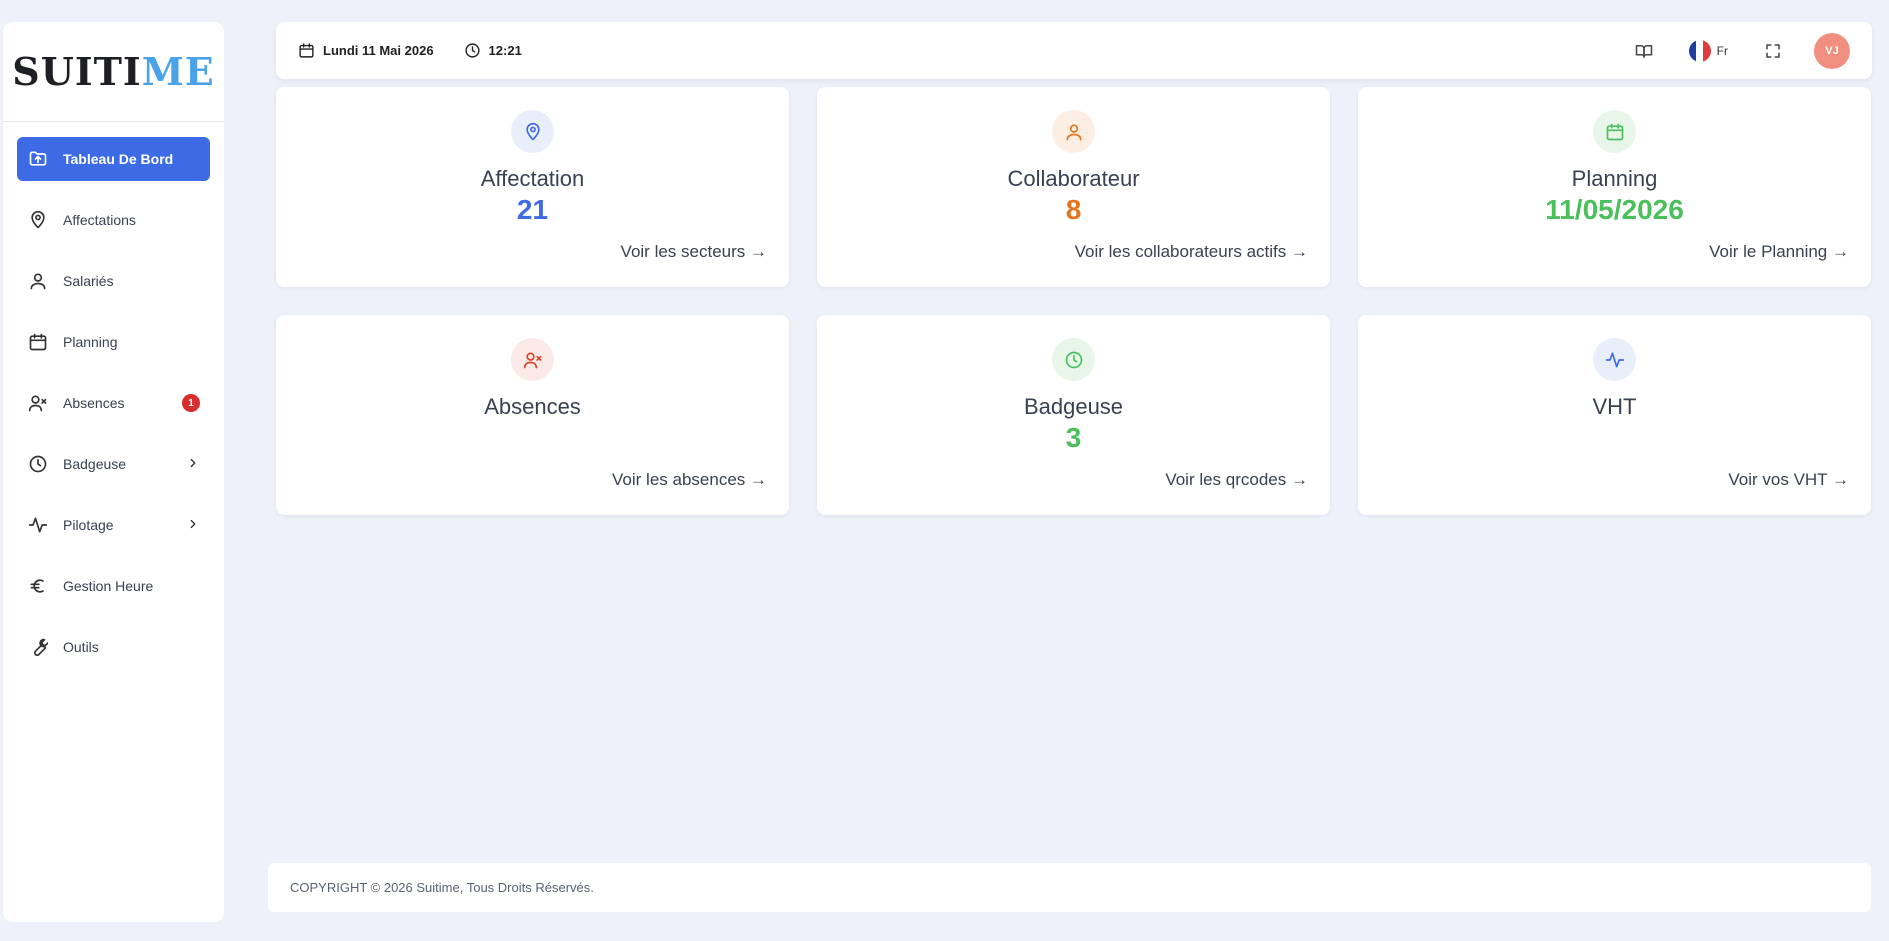  I want to click on link-voir-qrcodes: Voir les qrcodes →, so click(1236, 480).